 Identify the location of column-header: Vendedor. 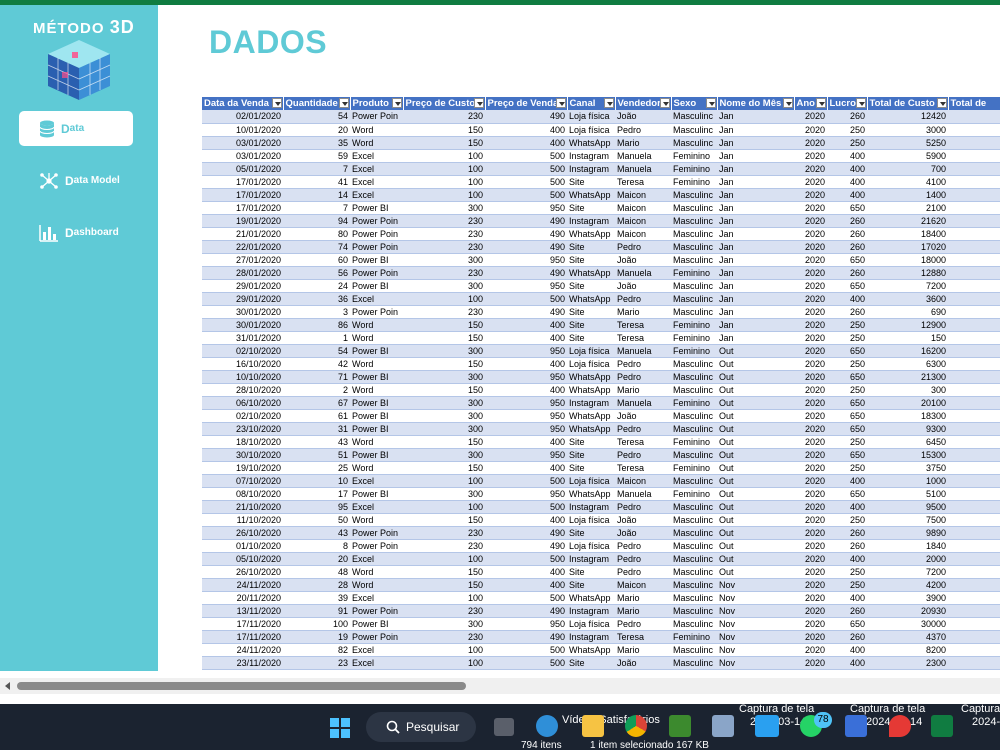
(643, 103).